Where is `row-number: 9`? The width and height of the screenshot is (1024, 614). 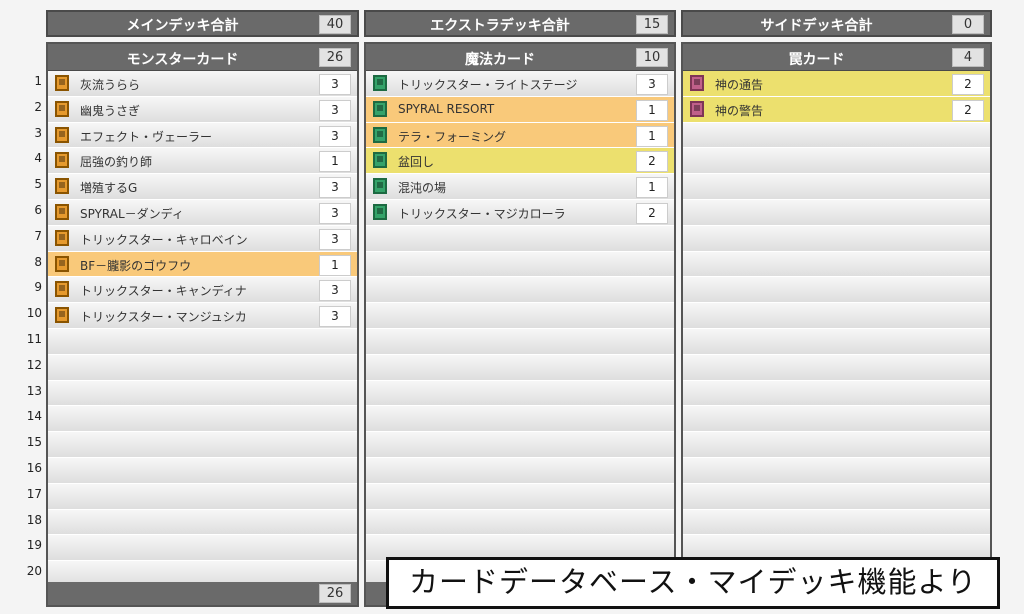
row-number: 9 is located at coordinates (38, 287).